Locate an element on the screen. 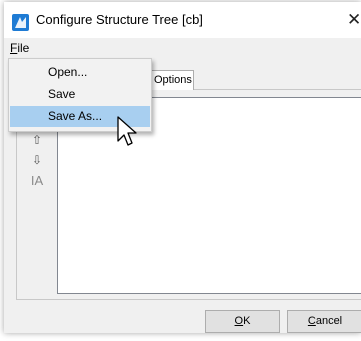 The height and width of the screenshot is (341, 361). app-logo-icon is located at coordinates (20, 22).